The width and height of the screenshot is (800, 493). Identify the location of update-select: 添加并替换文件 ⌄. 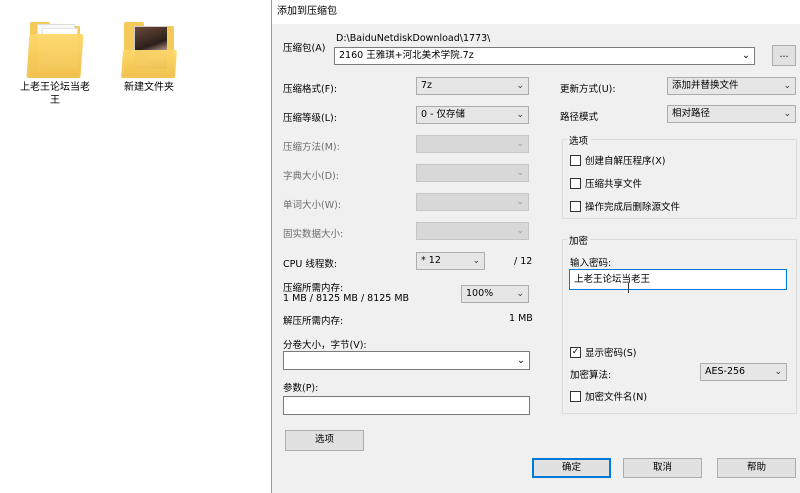
(731, 86).